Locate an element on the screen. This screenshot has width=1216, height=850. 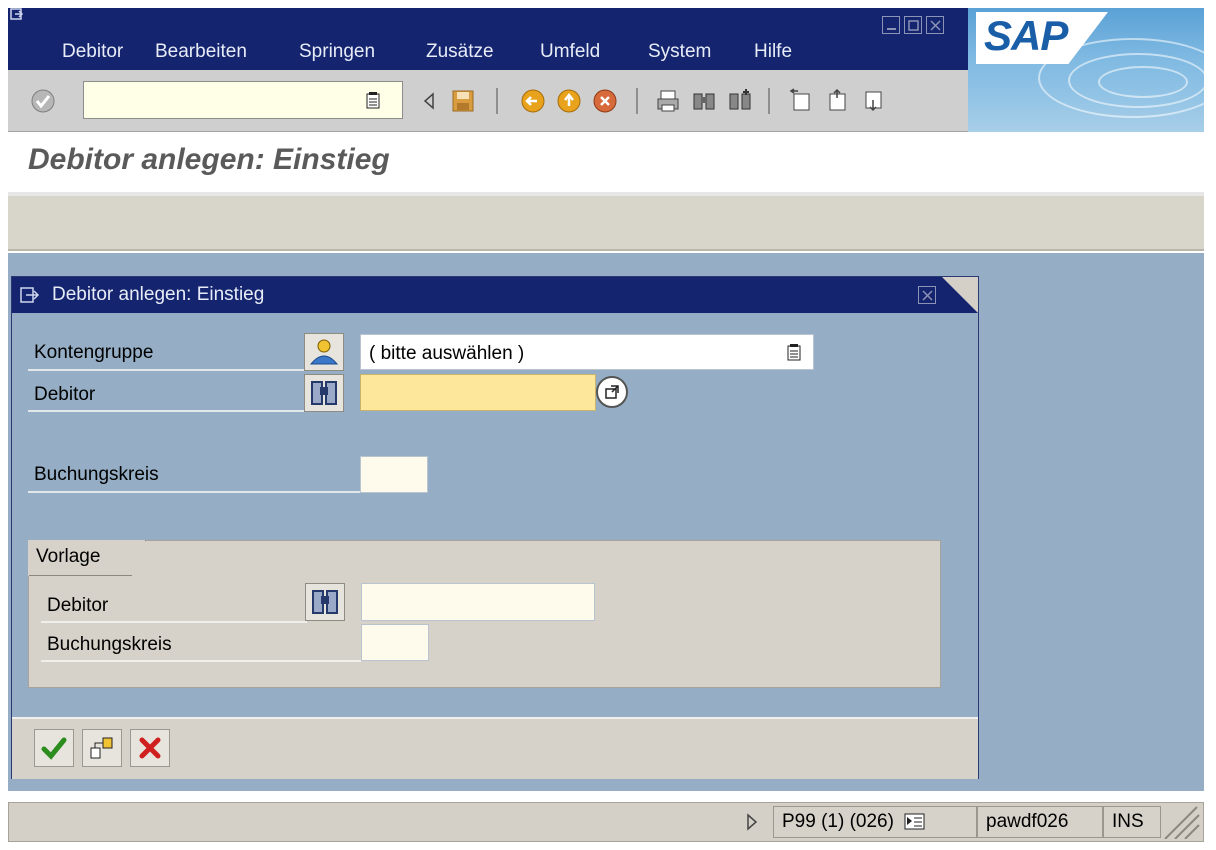
vorlage-title: Vorlage is located at coordinates (68, 556).